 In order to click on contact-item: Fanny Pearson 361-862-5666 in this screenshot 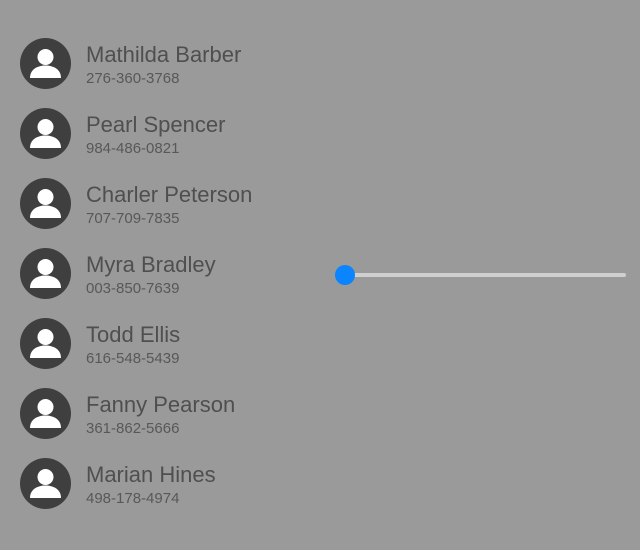, I will do `click(170, 423)`.